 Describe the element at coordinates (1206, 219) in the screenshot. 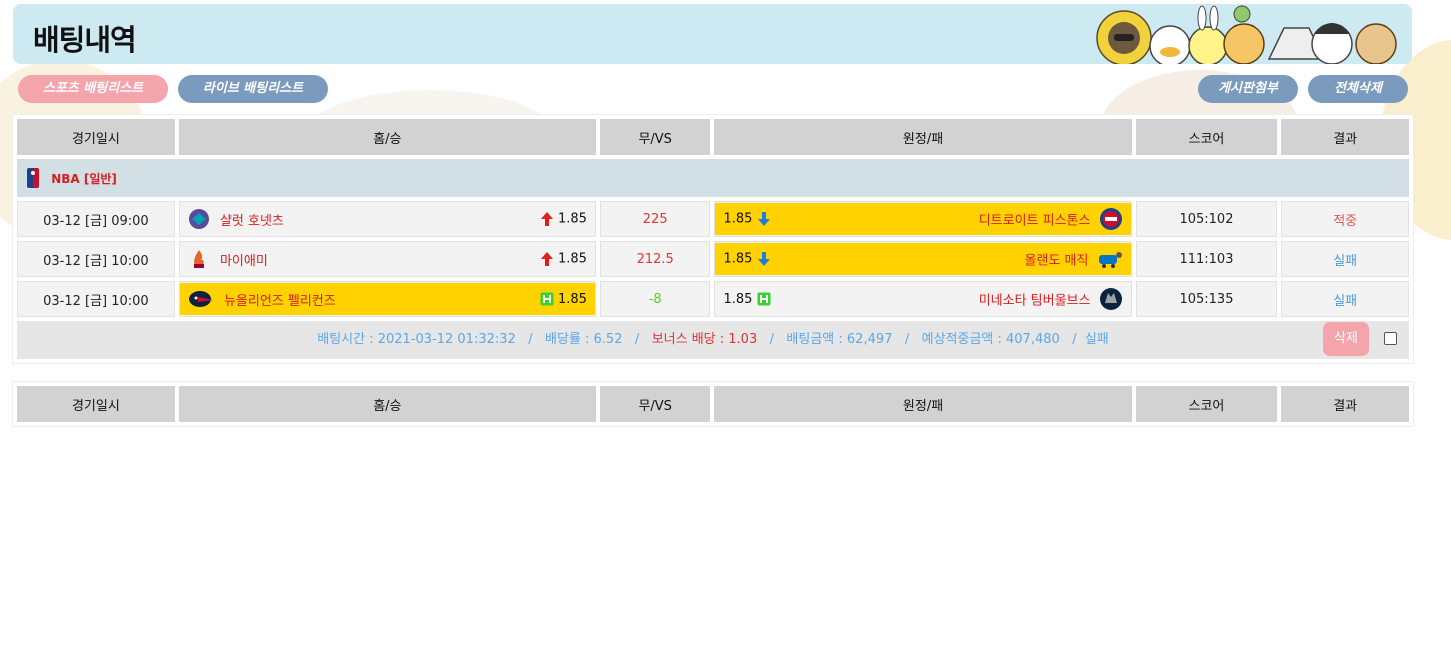

I see `score: 105:102` at that location.